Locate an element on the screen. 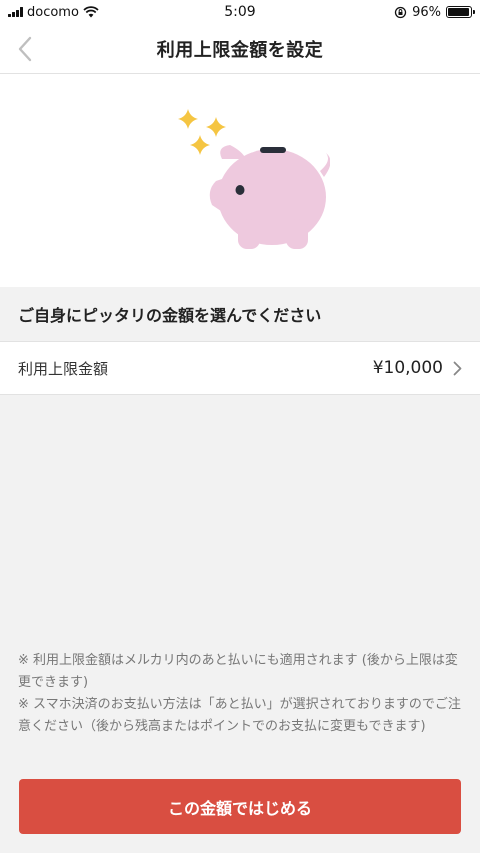 This screenshot has width=480, height=853. status-right: 96% is located at coordinates (434, 12).